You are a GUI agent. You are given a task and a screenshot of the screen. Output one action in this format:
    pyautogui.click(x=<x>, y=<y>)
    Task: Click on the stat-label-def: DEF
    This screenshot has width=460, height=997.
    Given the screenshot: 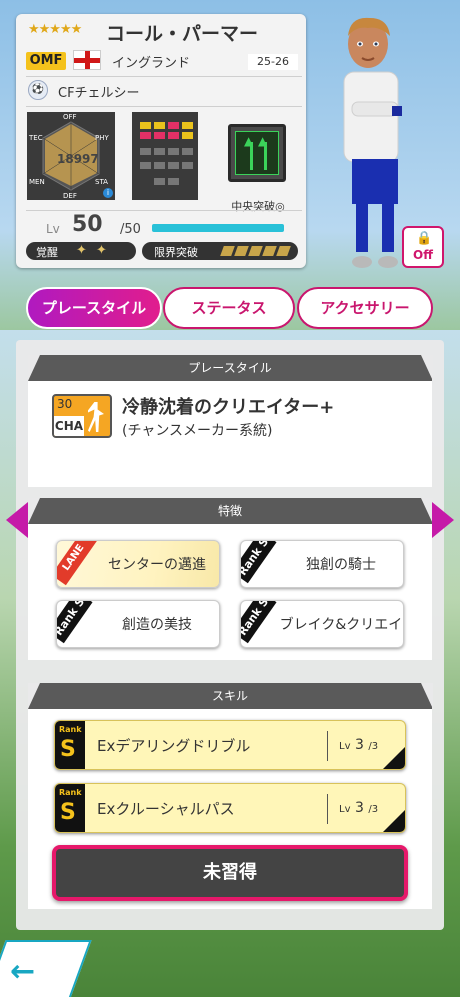 What is the action you would take?
    pyautogui.click(x=70, y=196)
    